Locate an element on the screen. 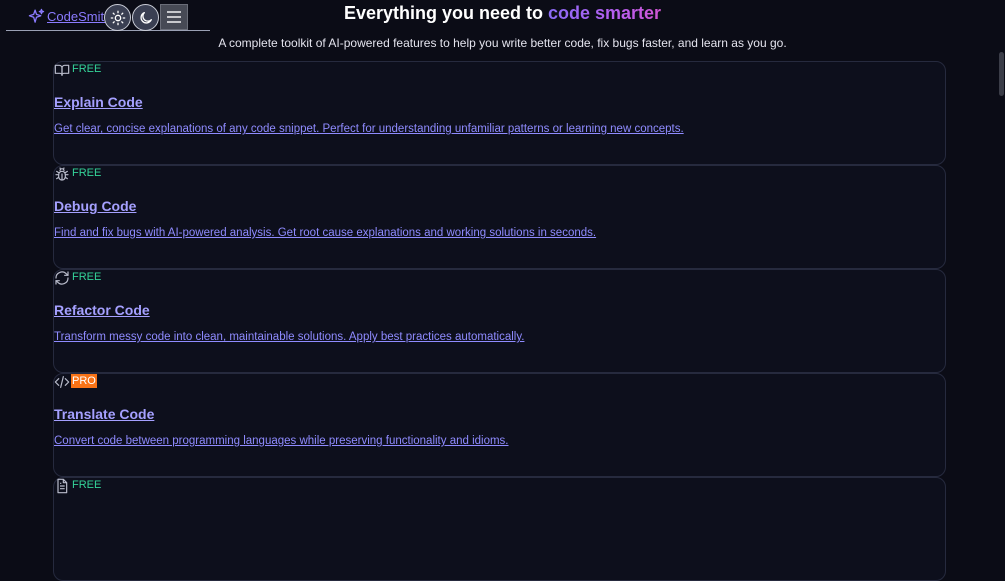 The height and width of the screenshot is (581, 1005). feature-title-link: Refactor Code is located at coordinates (102, 310).